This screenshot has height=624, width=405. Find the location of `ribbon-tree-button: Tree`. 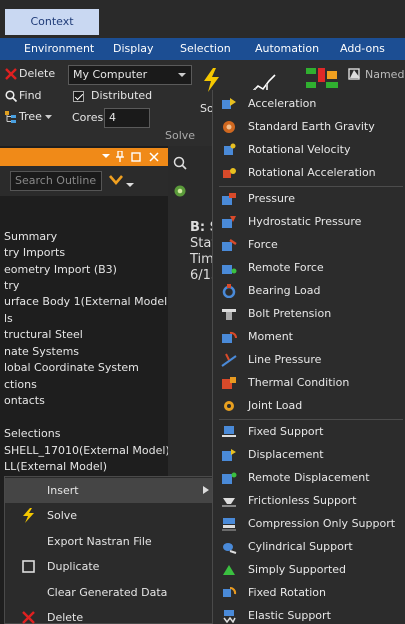

ribbon-tree-button: Tree is located at coordinates (31, 117).